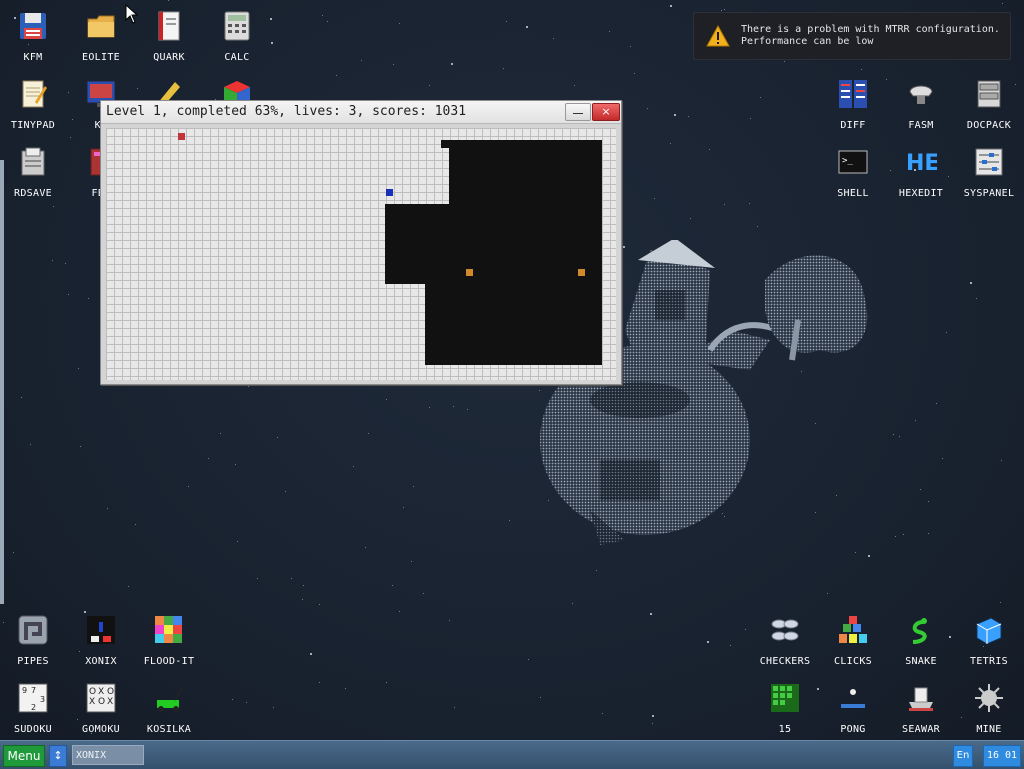 The image size is (1024, 769). I want to click on desktop-icon-pong: PONG, so click(853, 710).